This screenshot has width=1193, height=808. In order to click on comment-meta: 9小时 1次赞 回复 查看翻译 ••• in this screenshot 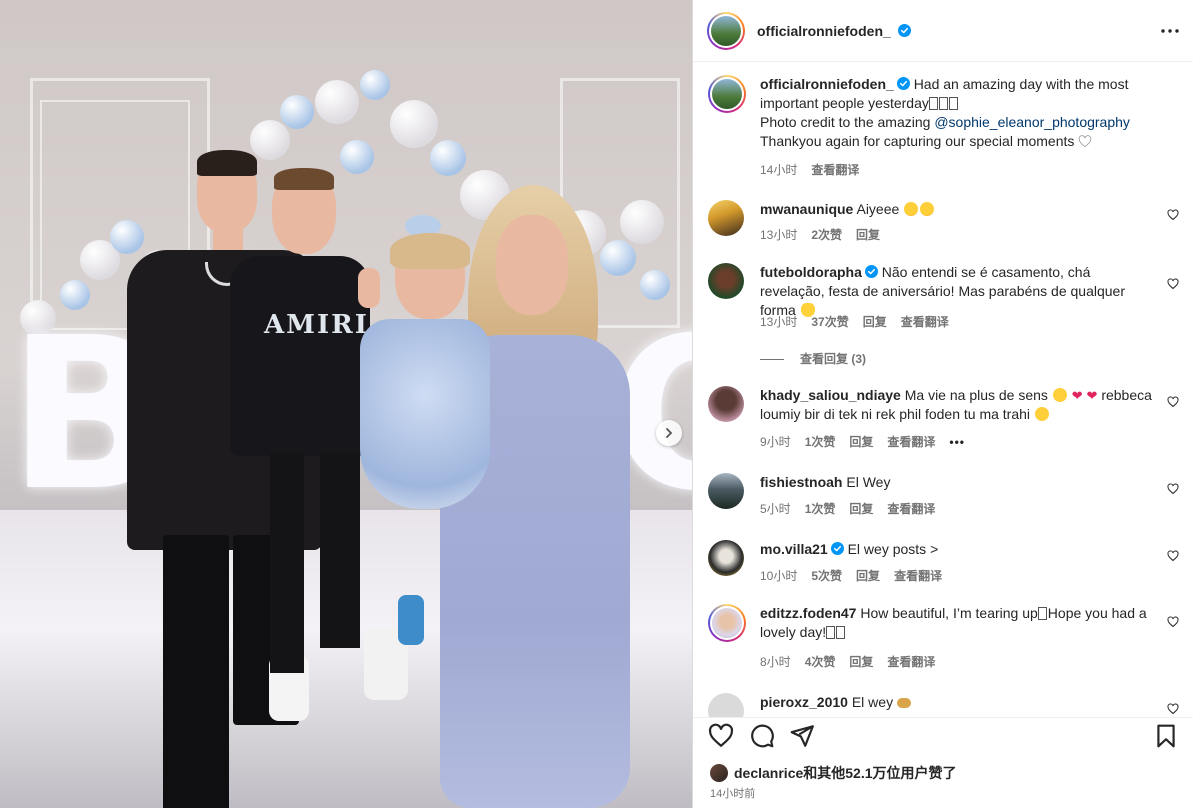, I will do `click(869, 441)`.